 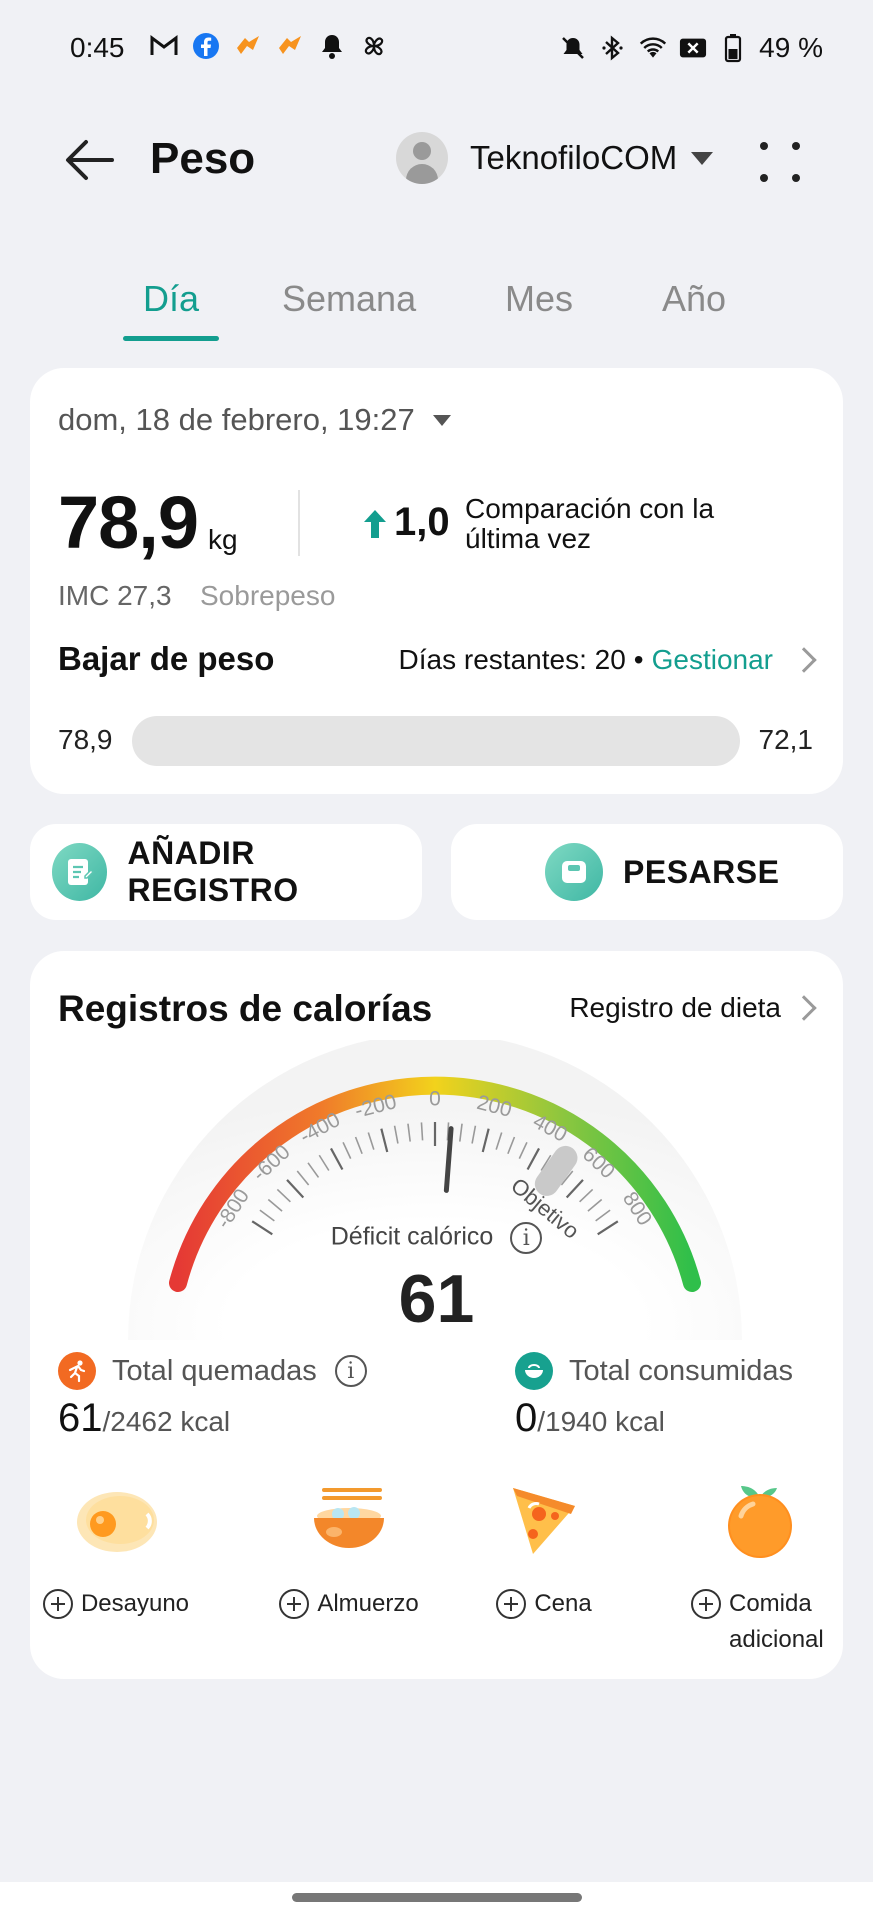 I want to click on notepad-icon, so click(x=80, y=872).